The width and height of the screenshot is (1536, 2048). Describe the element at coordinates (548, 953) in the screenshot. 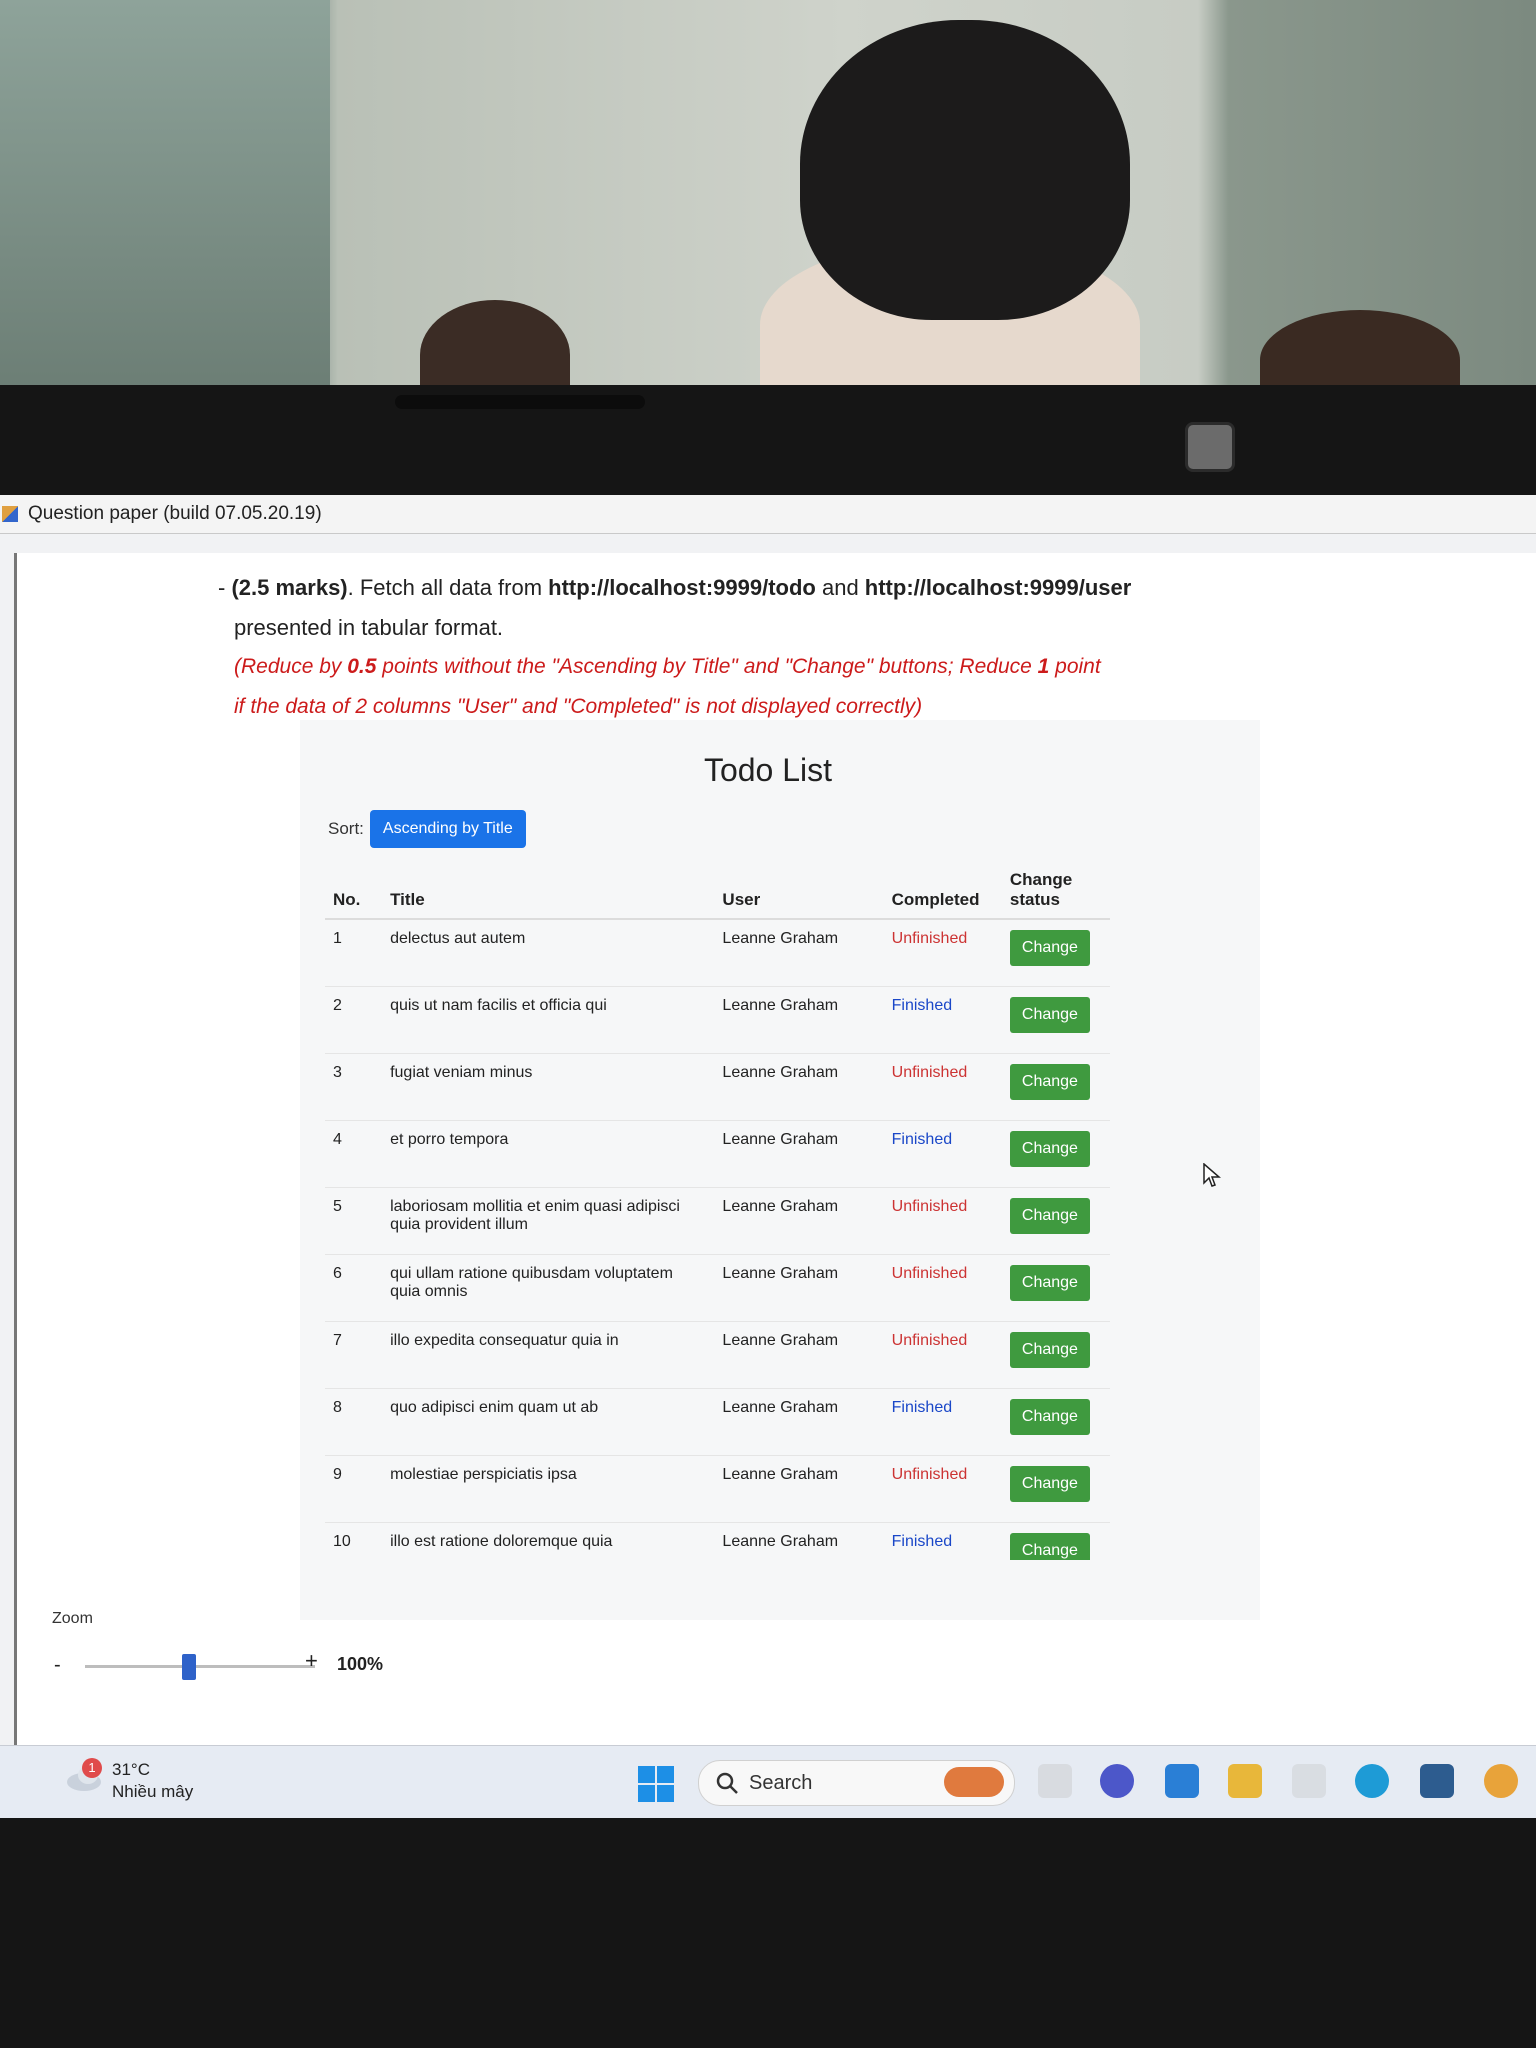

I see `cell-title: delectus aut autem` at that location.